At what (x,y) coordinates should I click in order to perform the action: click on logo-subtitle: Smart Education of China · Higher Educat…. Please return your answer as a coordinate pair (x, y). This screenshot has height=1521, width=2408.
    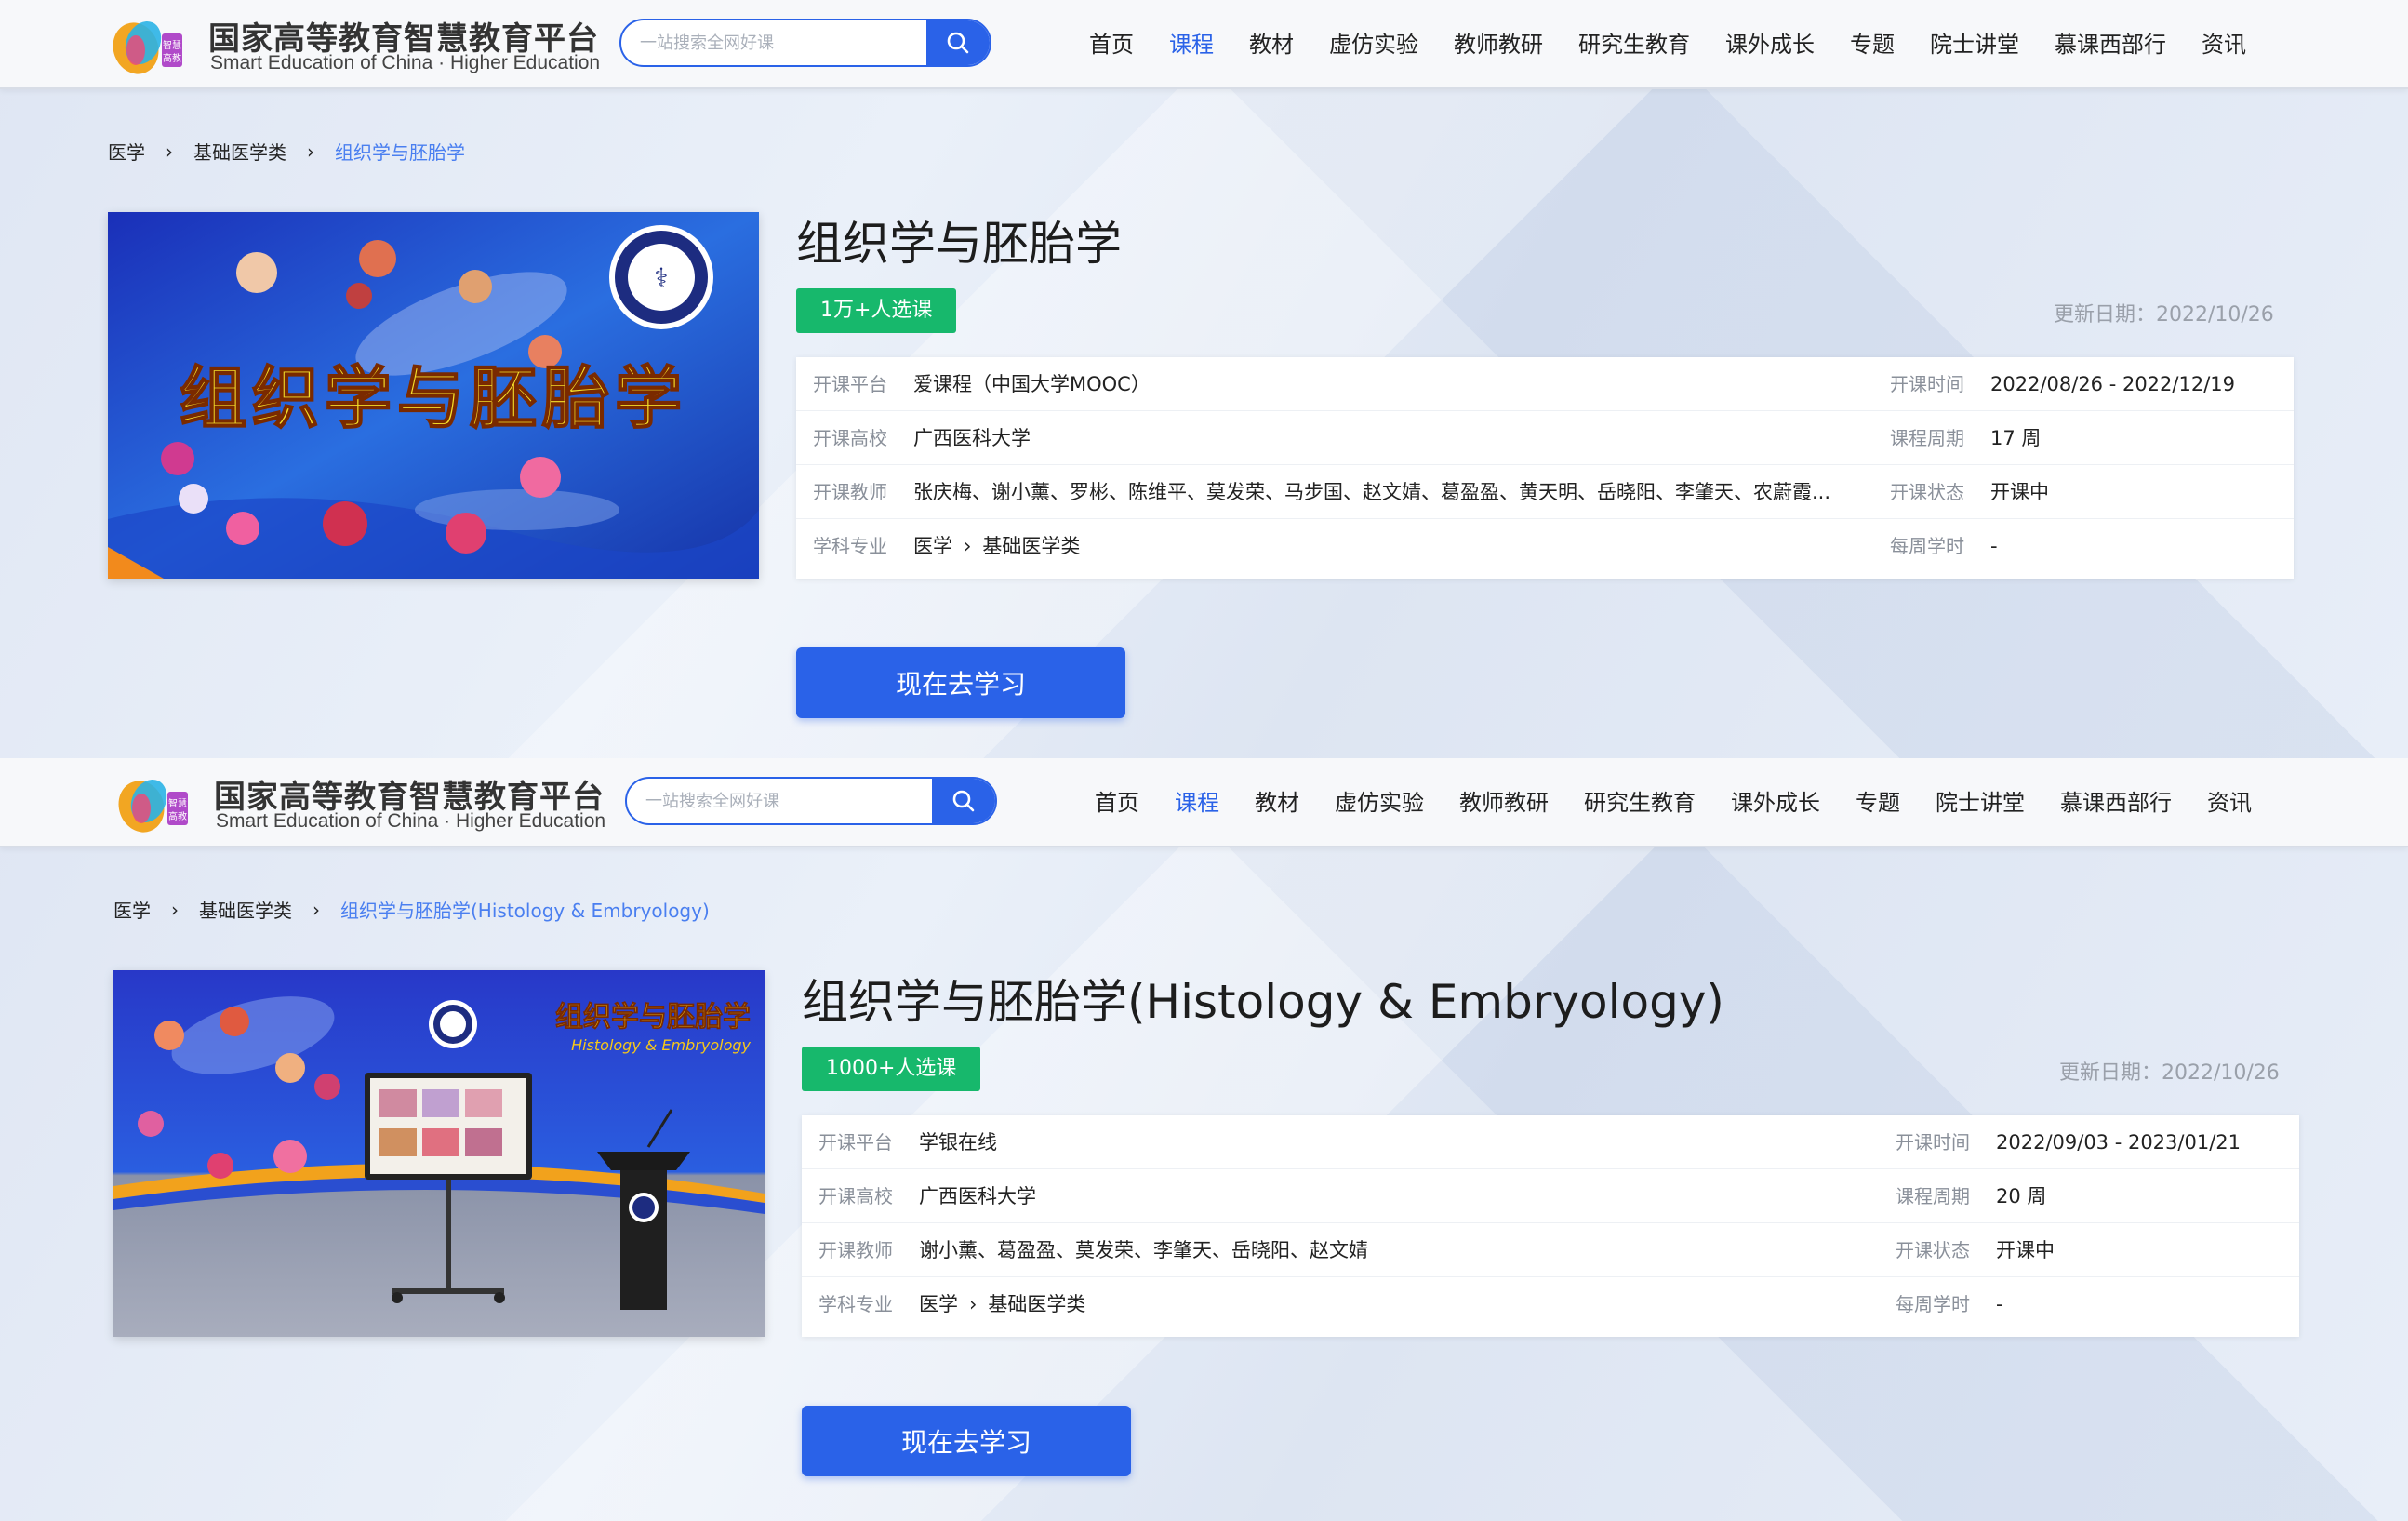
    Looking at the image, I should click on (405, 62).